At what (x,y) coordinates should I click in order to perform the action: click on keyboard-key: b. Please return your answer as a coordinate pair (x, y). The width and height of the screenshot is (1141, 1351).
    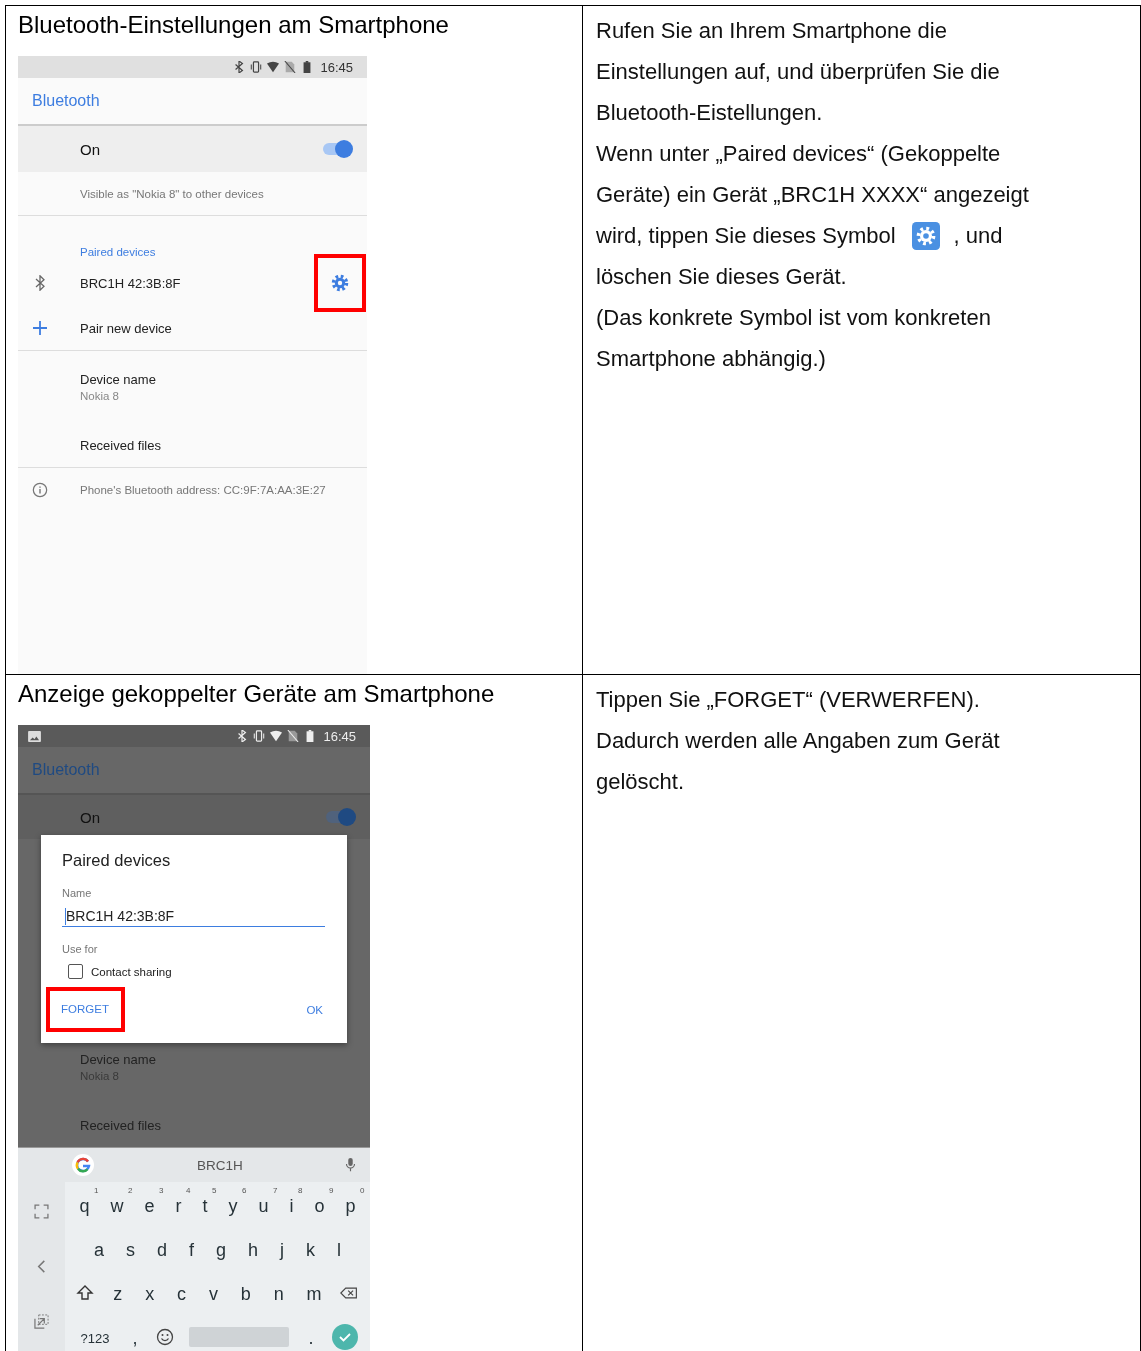
    Looking at the image, I should click on (245, 1293).